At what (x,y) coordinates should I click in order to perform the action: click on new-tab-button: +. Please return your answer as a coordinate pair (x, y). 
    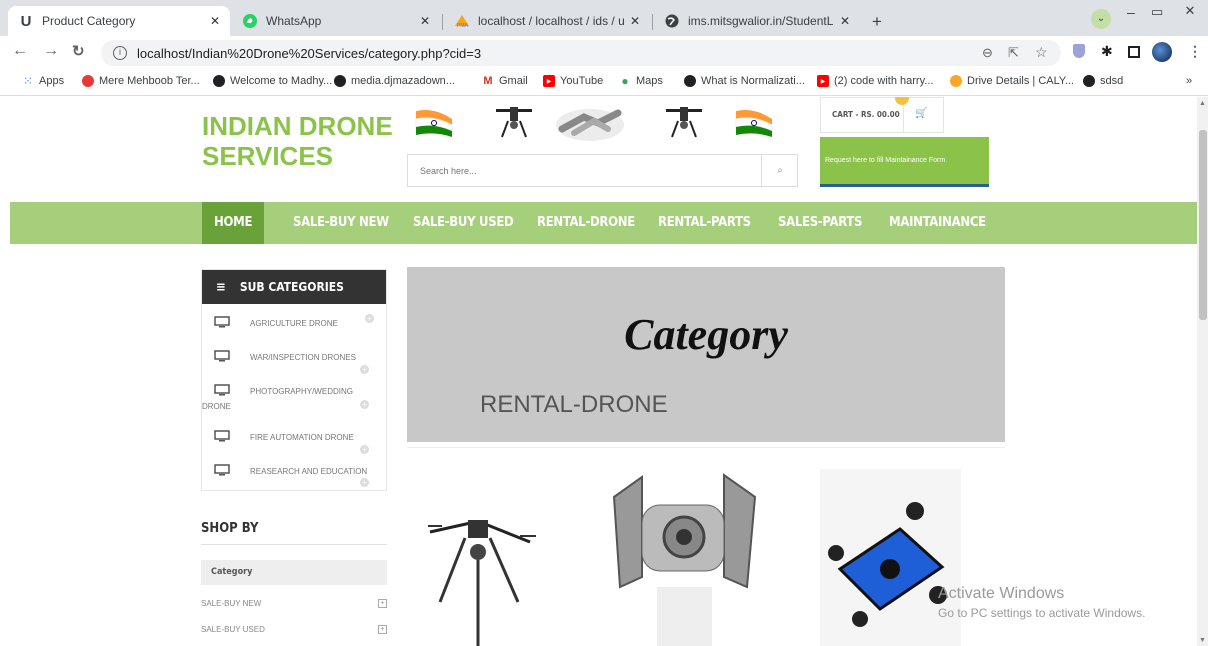
    Looking at the image, I should click on (877, 22).